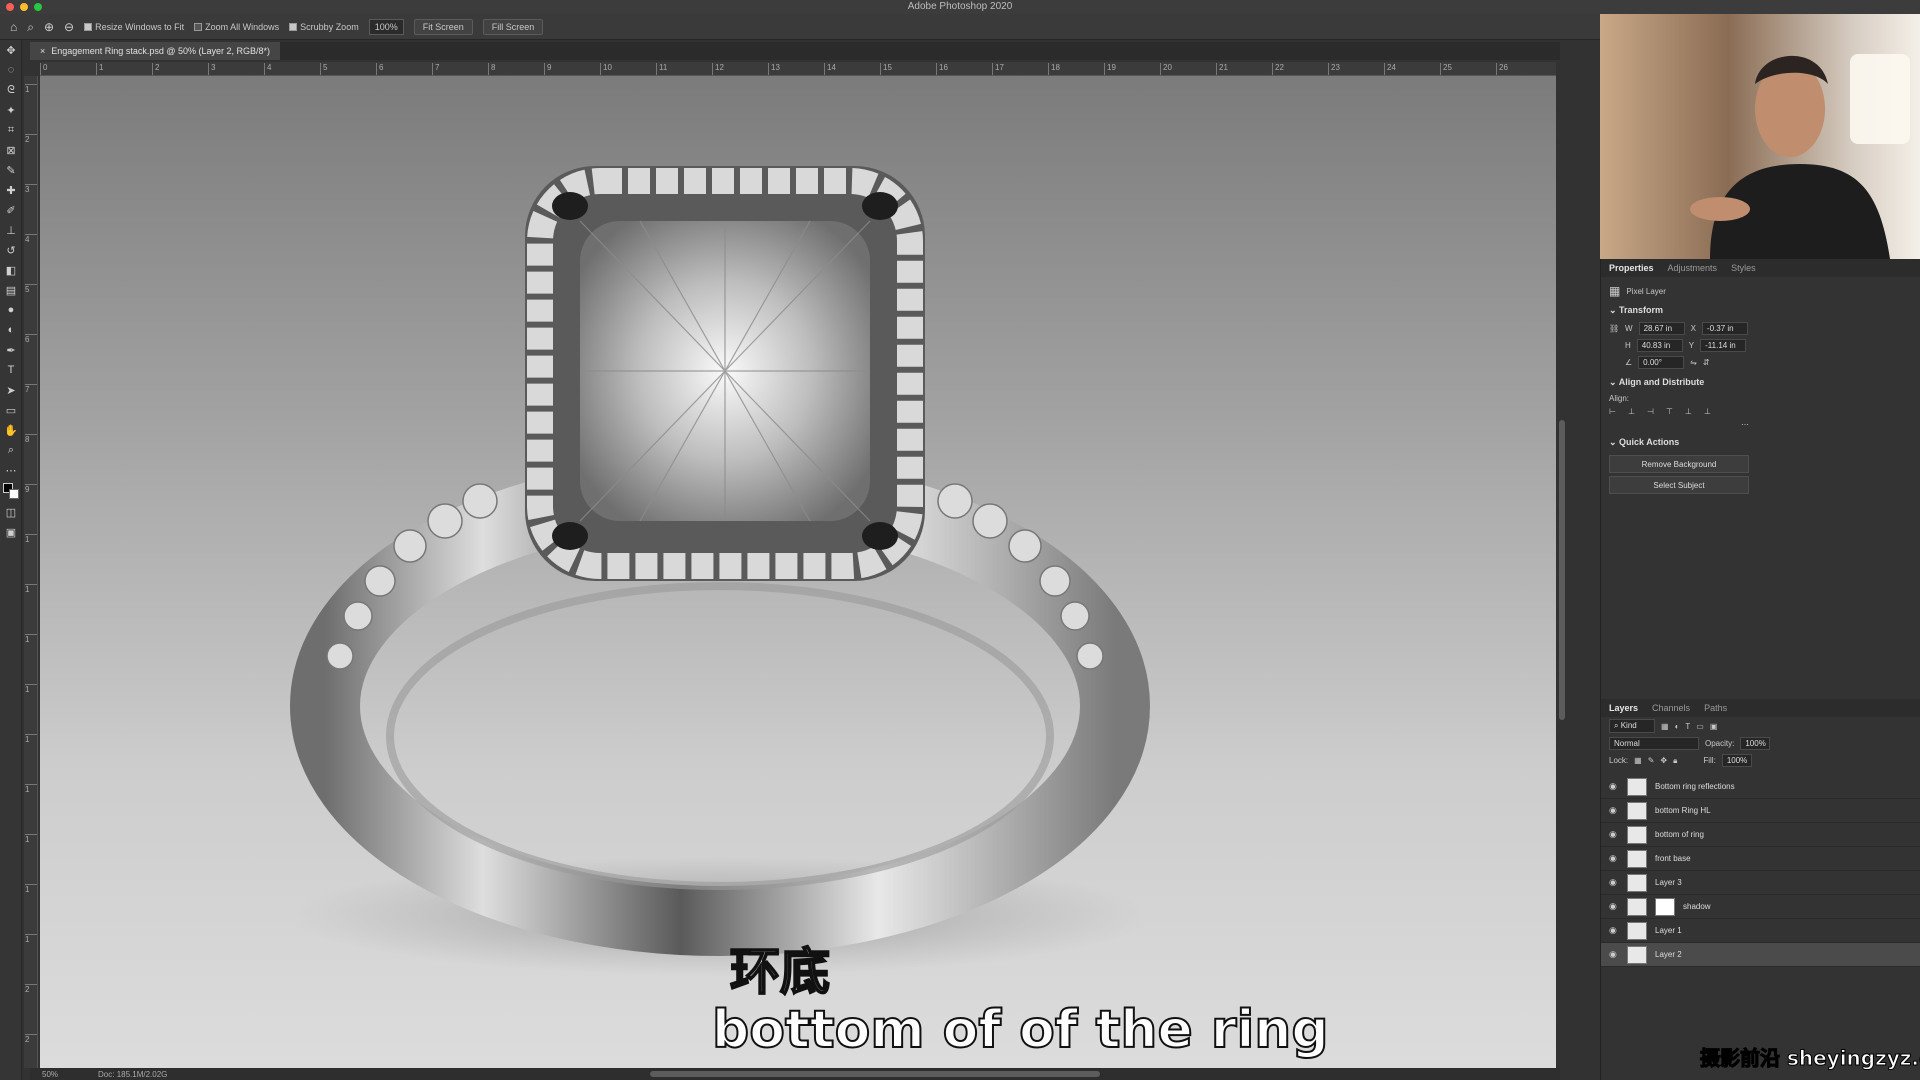 The width and height of the screenshot is (1920, 1080). What do you see at coordinates (1632, 726) in the screenshot?
I see `layer-filter-select: ⌕ Kind` at bounding box center [1632, 726].